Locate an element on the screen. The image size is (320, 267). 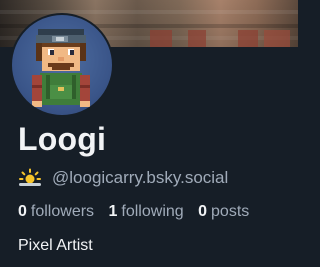
following-link: 1 following is located at coordinates (146, 211).